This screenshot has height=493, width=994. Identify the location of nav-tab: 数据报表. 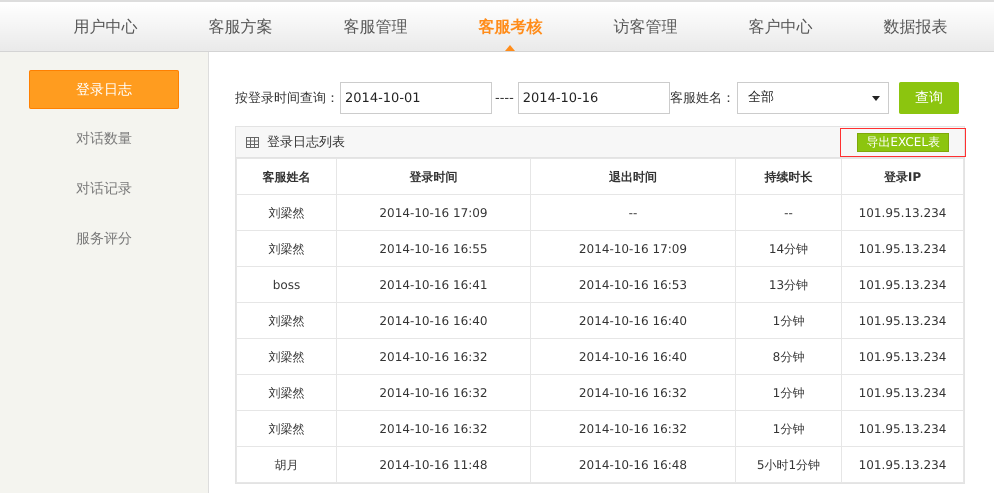
(915, 26).